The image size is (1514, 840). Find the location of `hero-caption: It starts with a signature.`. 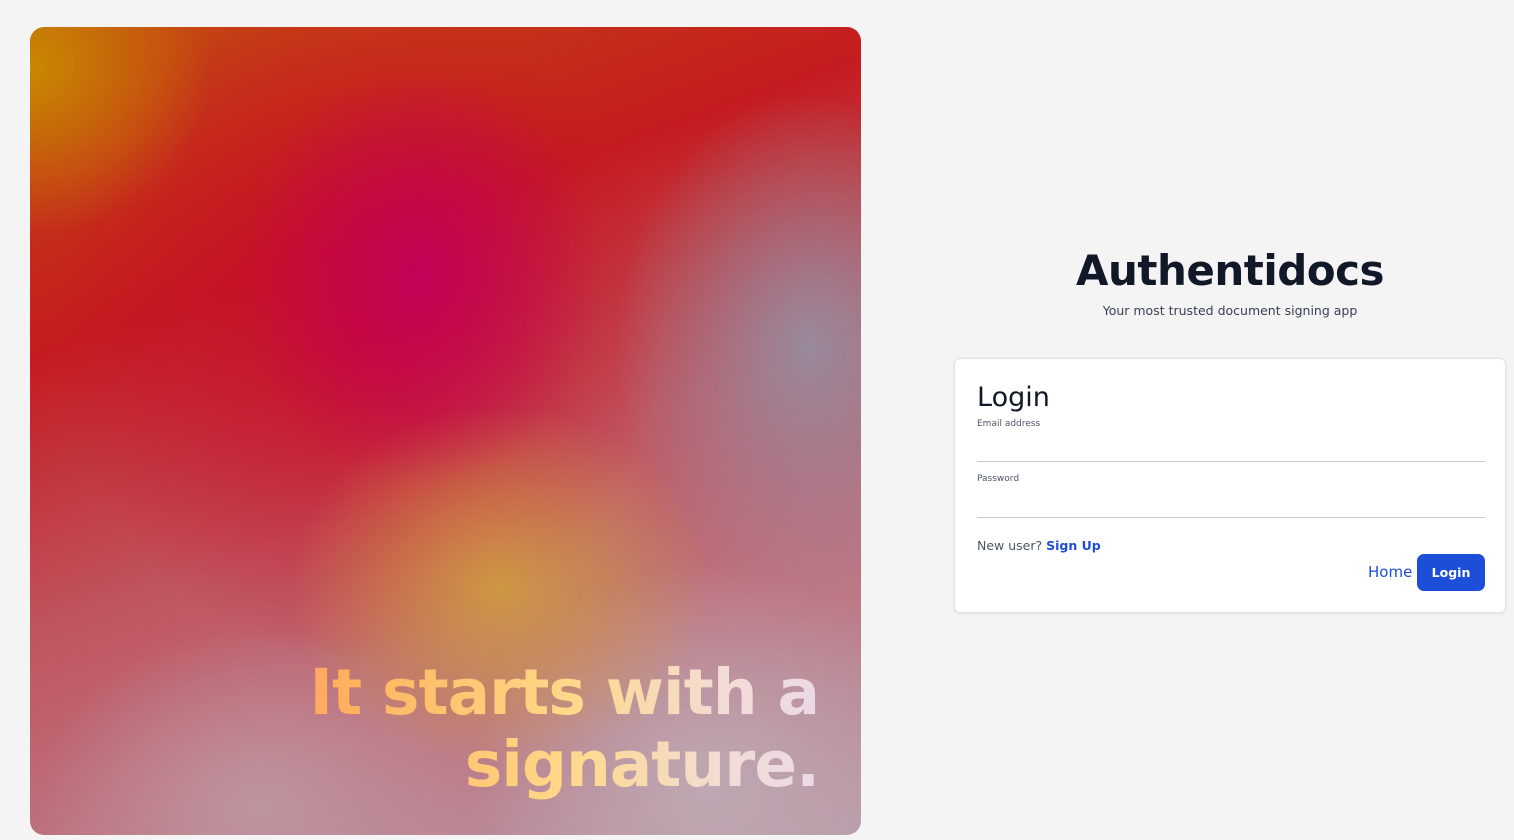

hero-caption: It starts with a signature. is located at coordinates (509, 729).